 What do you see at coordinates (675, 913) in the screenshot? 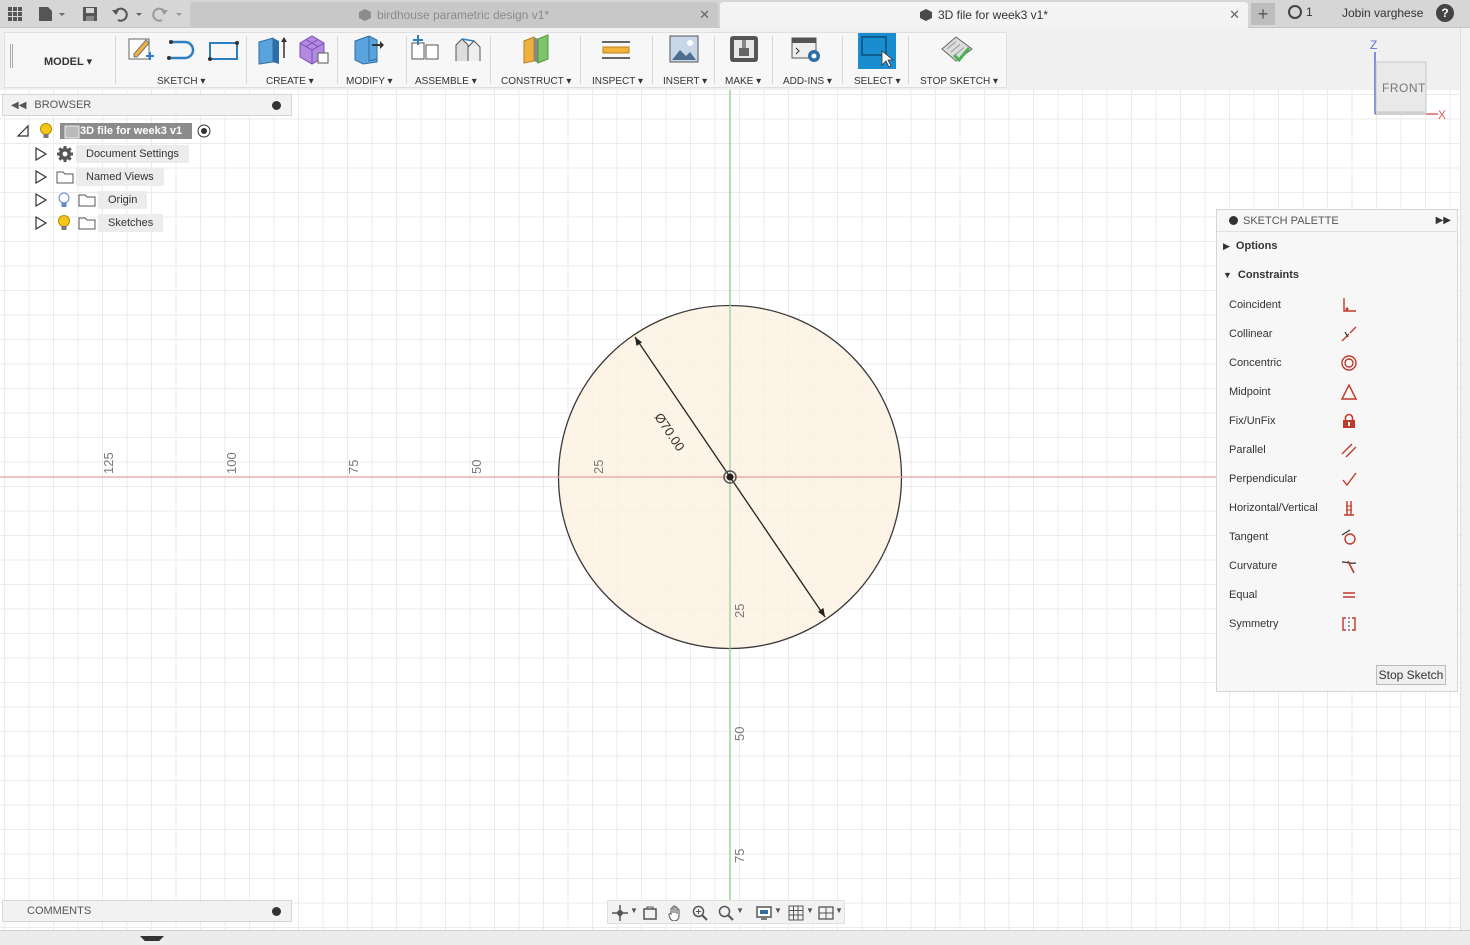
I see `pan-hand-icon` at bounding box center [675, 913].